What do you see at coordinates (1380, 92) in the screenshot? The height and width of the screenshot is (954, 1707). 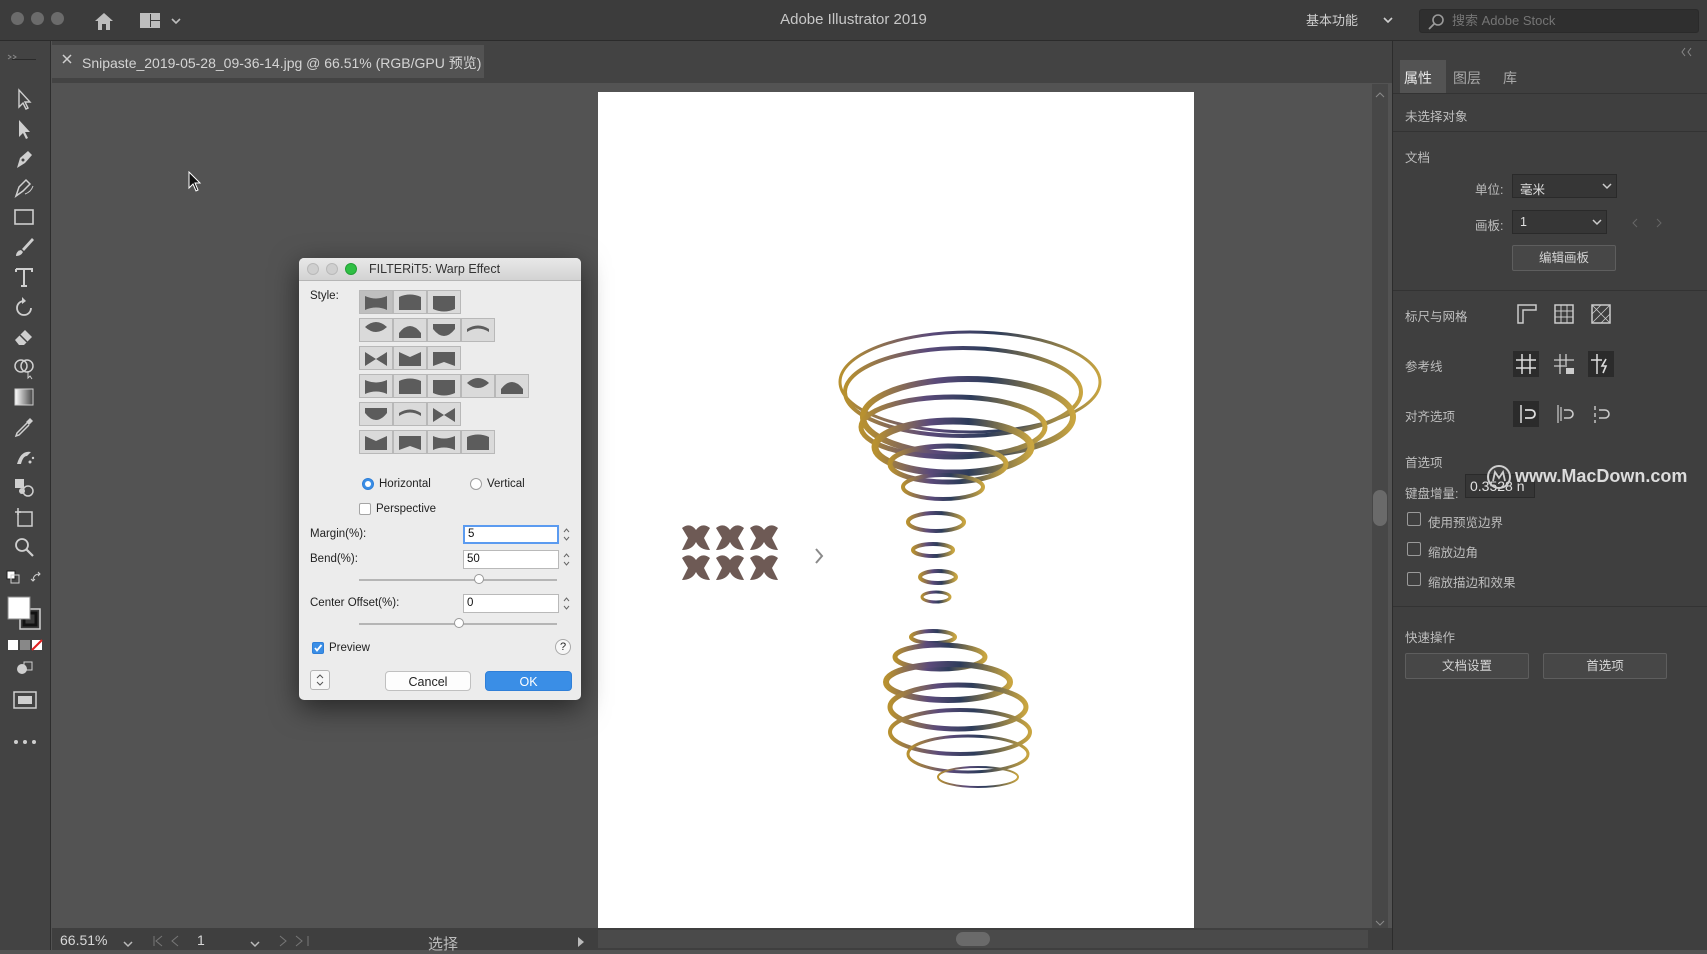 I see `scroll-up-icon` at bounding box center [1380, 92].